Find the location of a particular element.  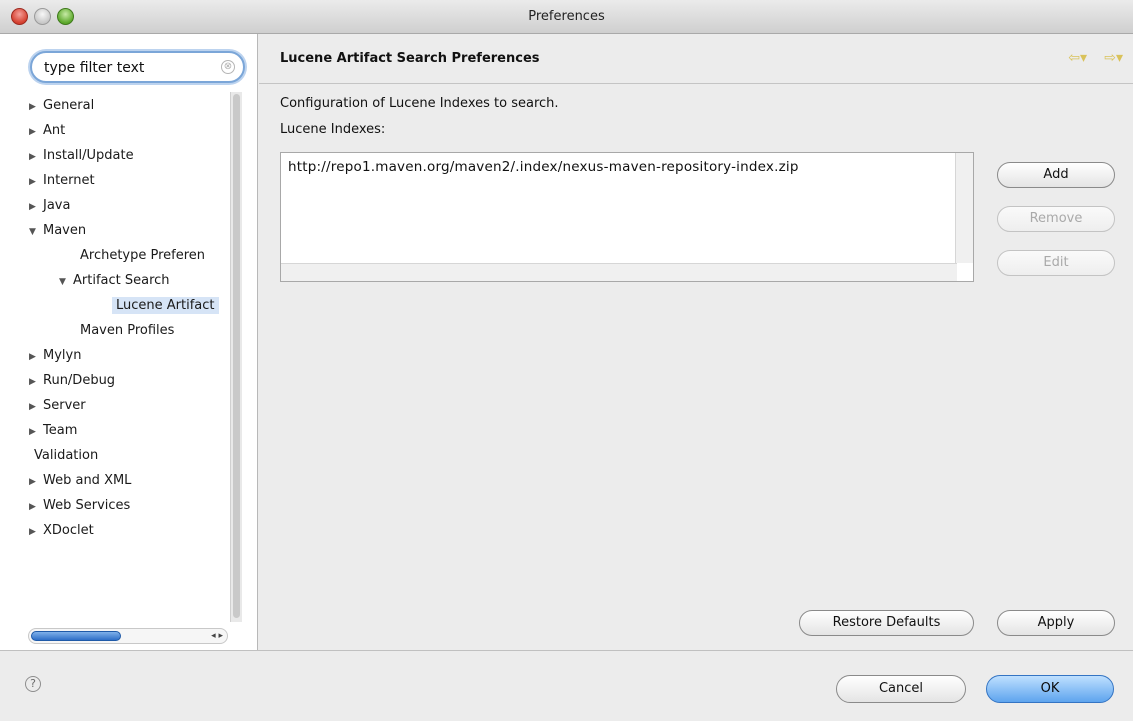

tree-item: ▶ Java is located at coordinates (49, 206).